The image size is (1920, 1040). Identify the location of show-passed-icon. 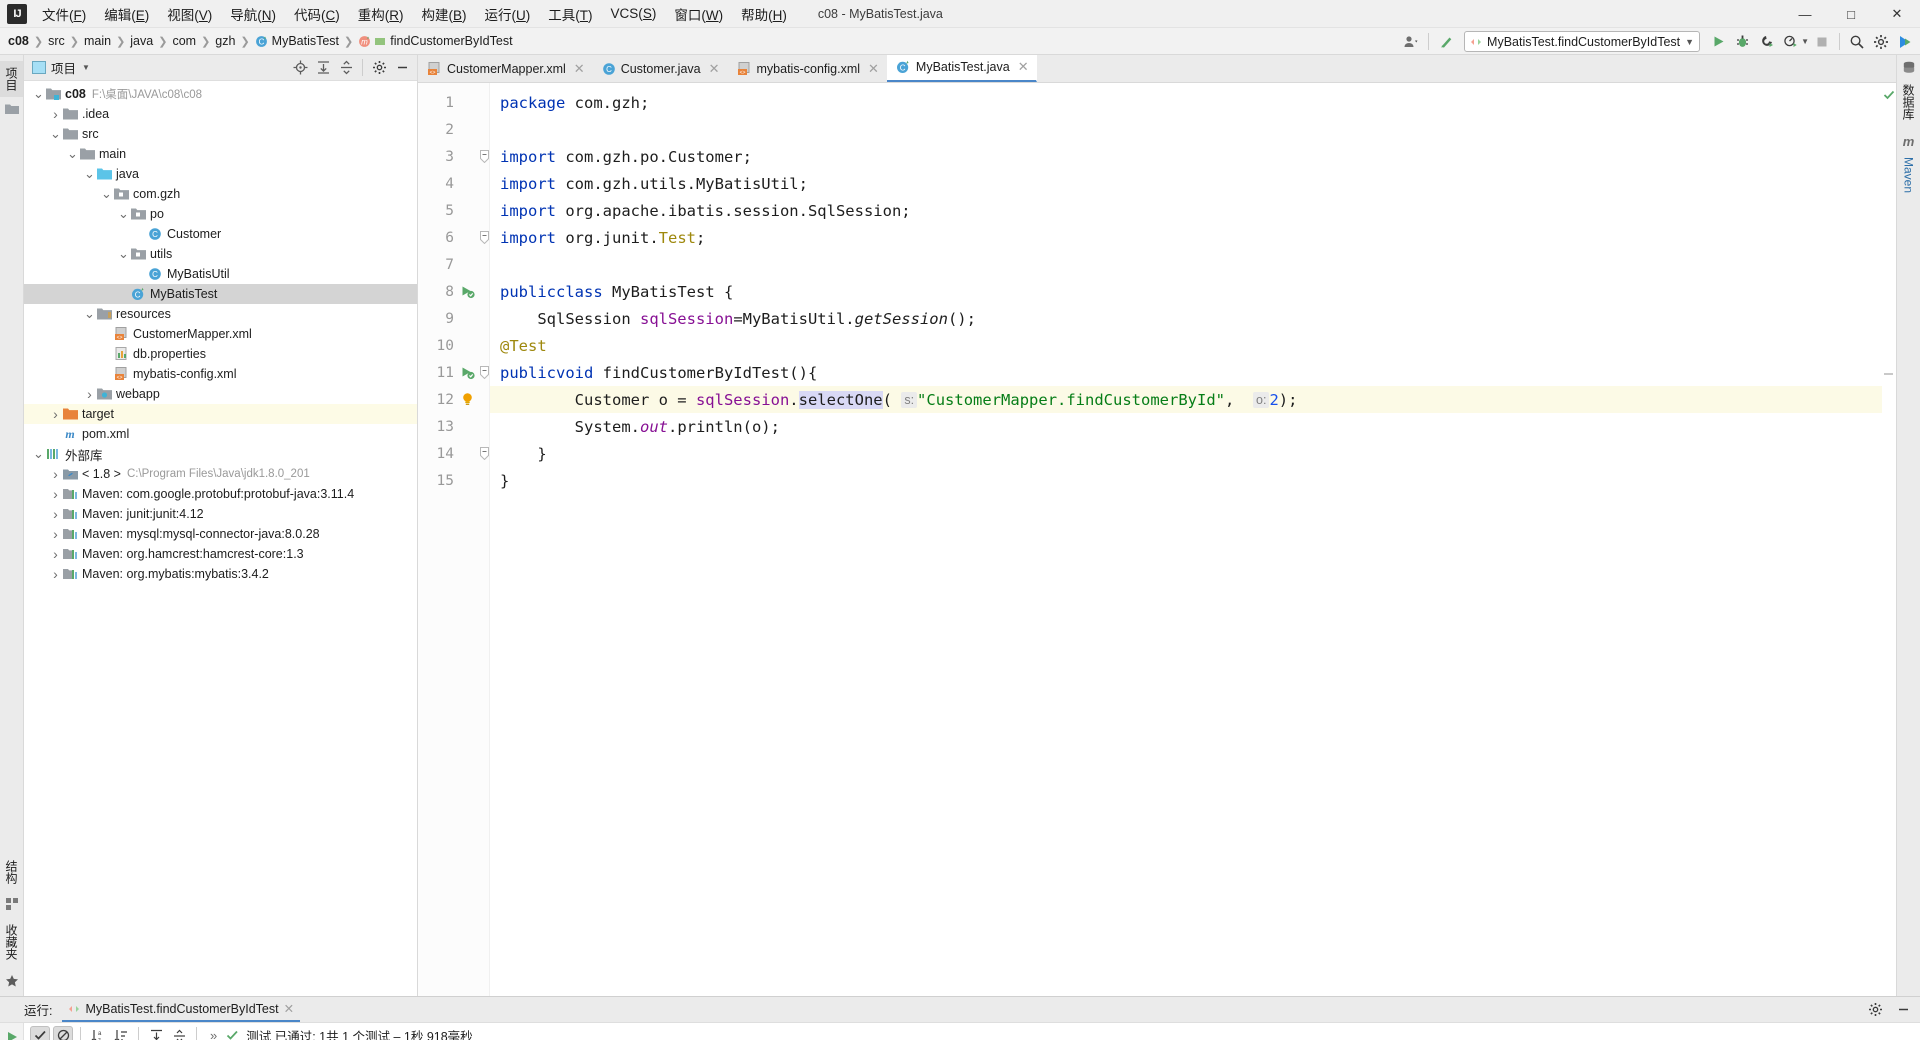
(40, 1032).